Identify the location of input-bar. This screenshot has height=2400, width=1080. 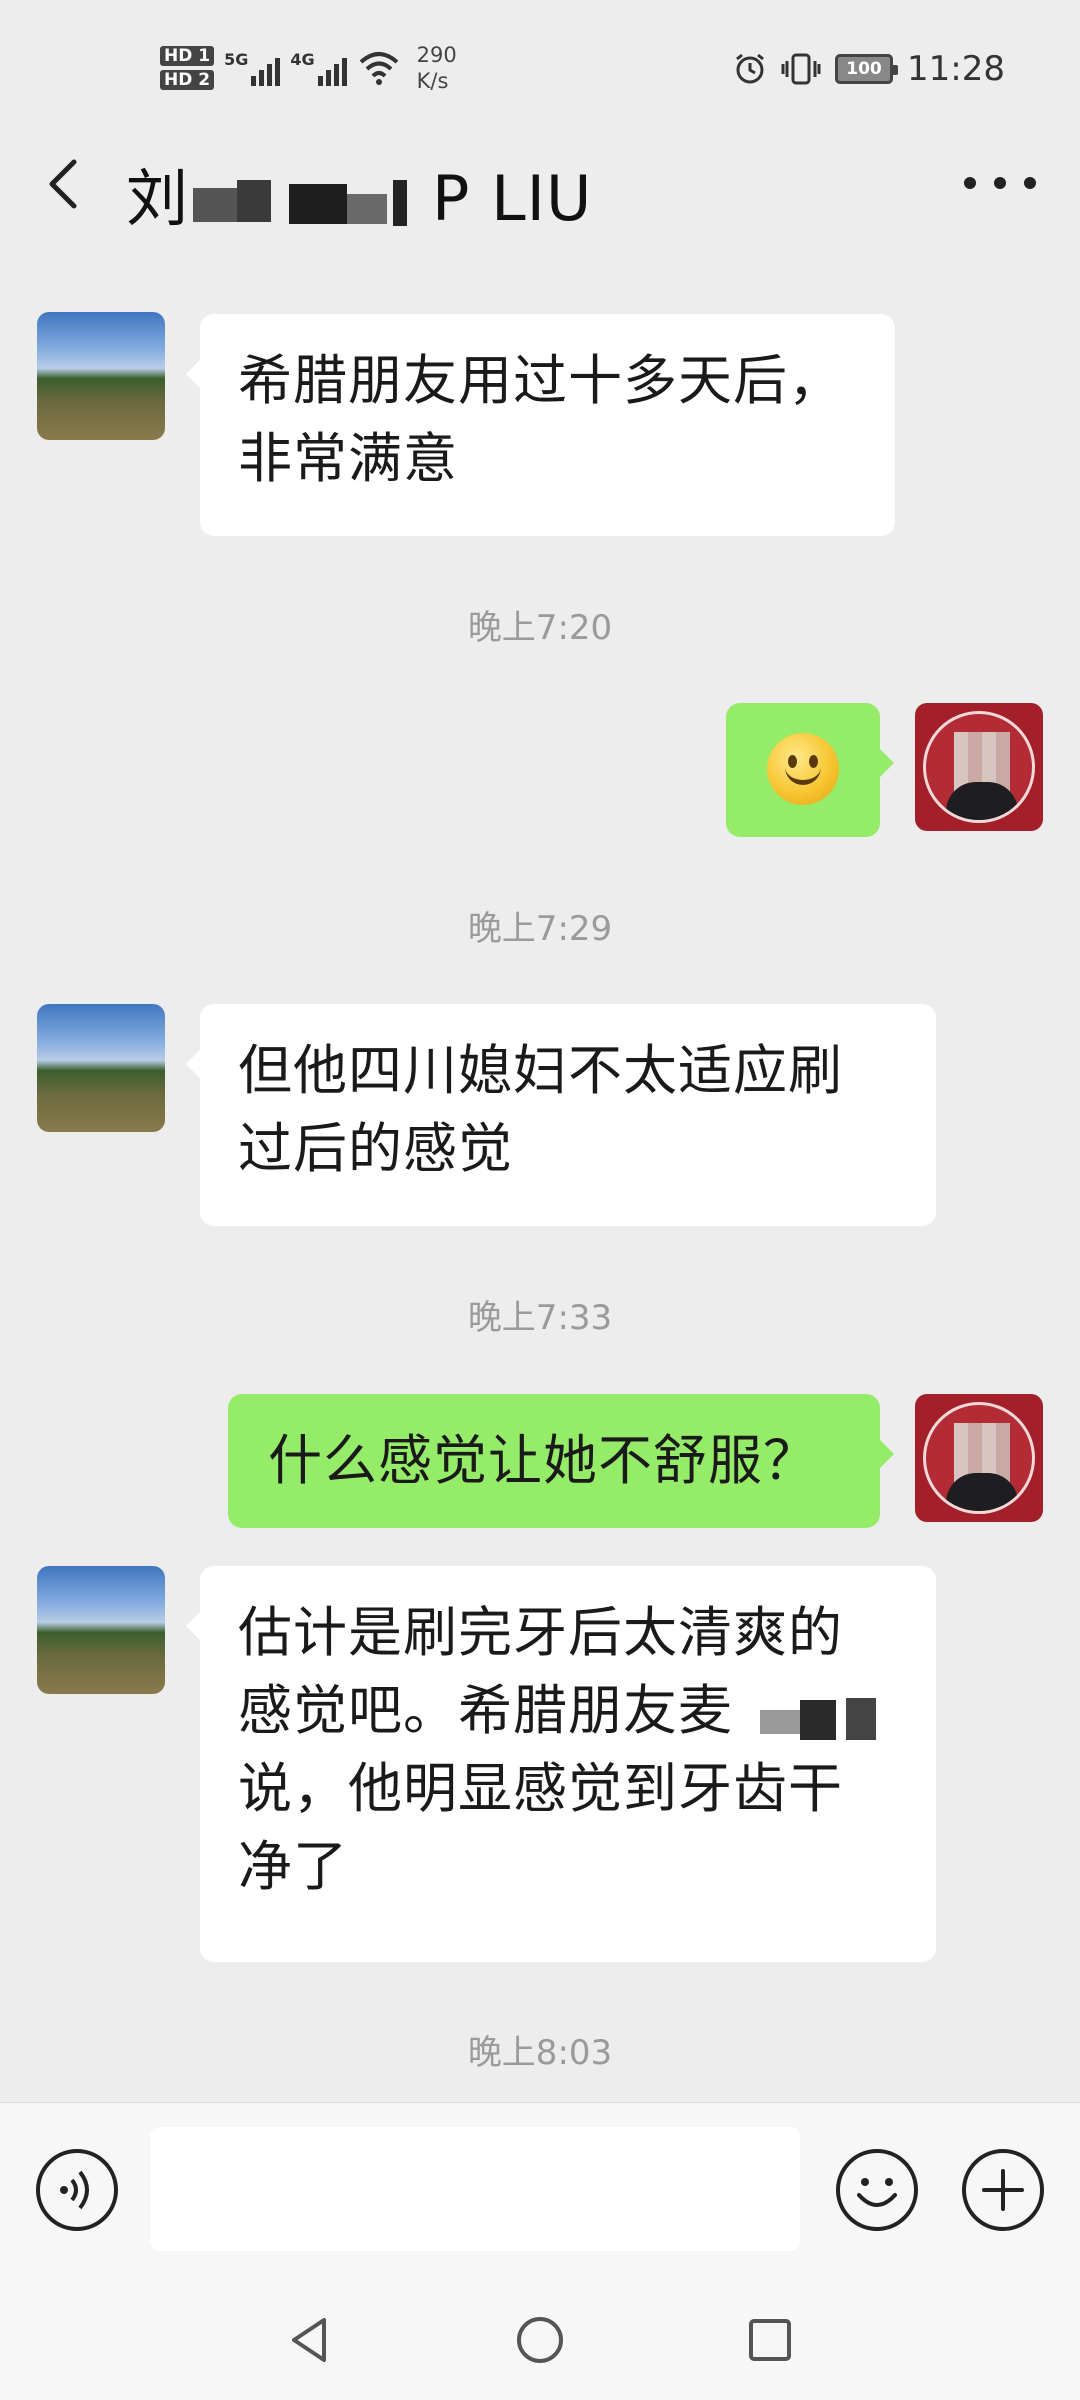
(540, 2191).